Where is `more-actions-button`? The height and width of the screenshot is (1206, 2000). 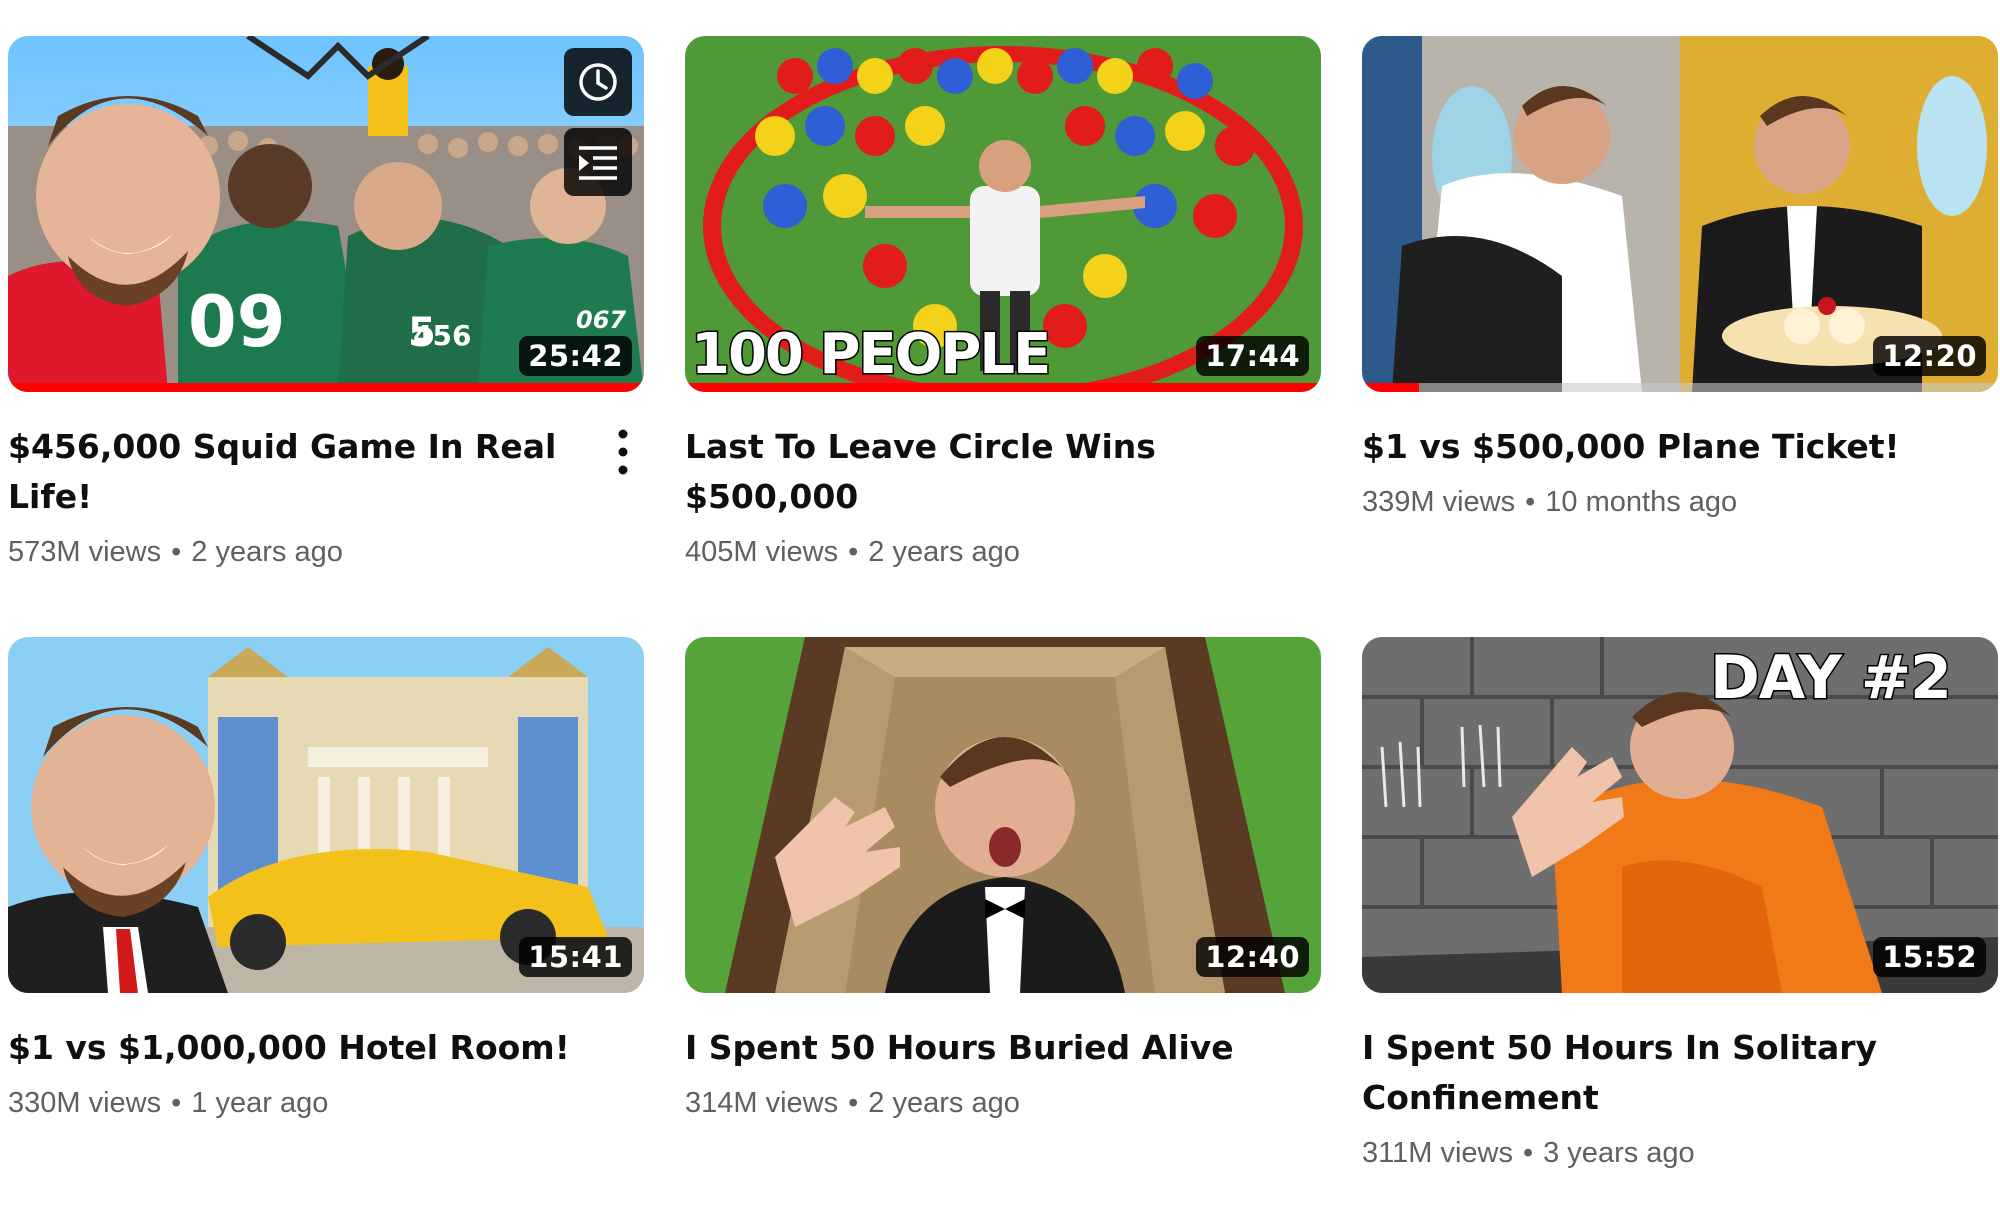
more-actions-button is located at coordinates (623, 452).